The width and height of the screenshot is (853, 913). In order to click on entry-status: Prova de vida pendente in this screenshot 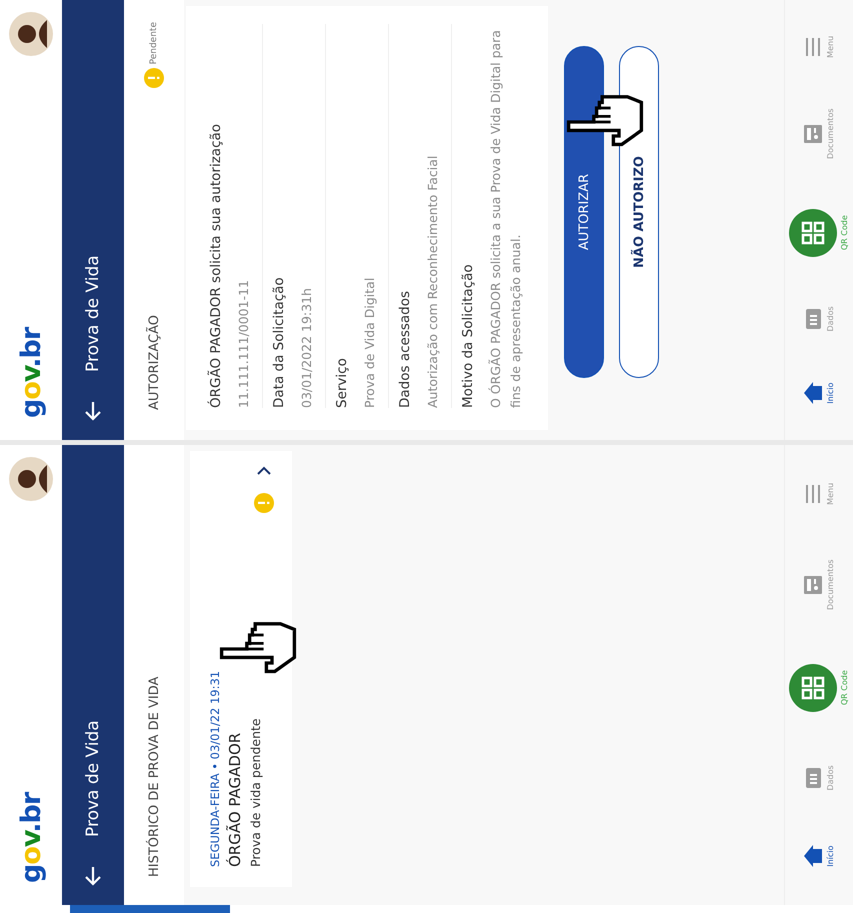, I will do `click(255, 792)`.